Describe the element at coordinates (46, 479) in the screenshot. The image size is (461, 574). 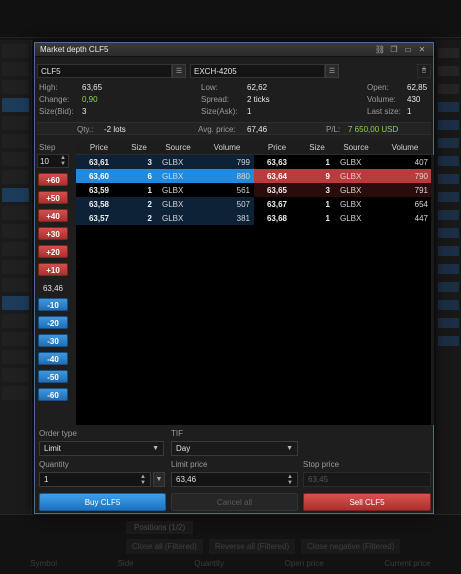
I see `quantity-value: 1` at that location.